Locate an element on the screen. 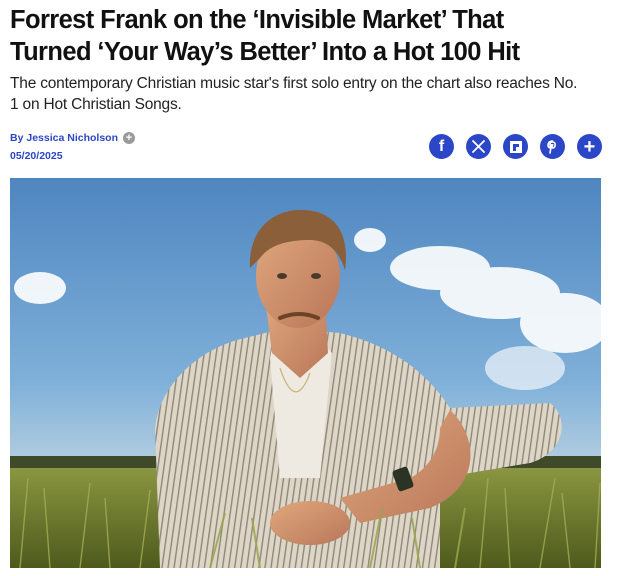 The image size is (620, 576). publish-date: 05/20/2025 is located at coordinates (36, 156).